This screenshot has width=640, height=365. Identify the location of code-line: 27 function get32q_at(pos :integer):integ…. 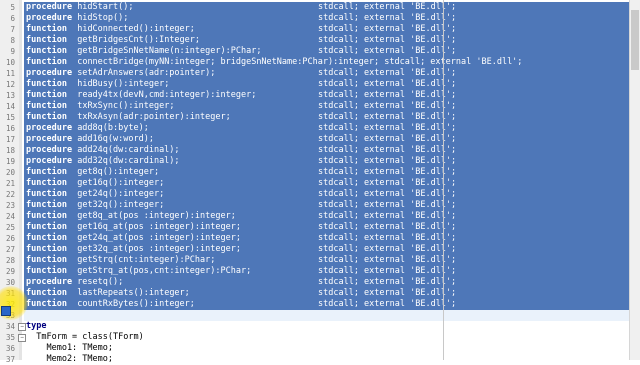
(320, 249).